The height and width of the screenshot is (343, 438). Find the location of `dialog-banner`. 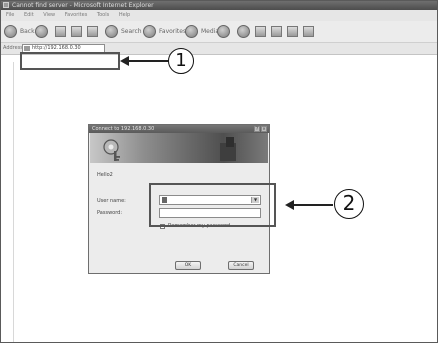

dialog-banner is located at coordinates (179, 148).